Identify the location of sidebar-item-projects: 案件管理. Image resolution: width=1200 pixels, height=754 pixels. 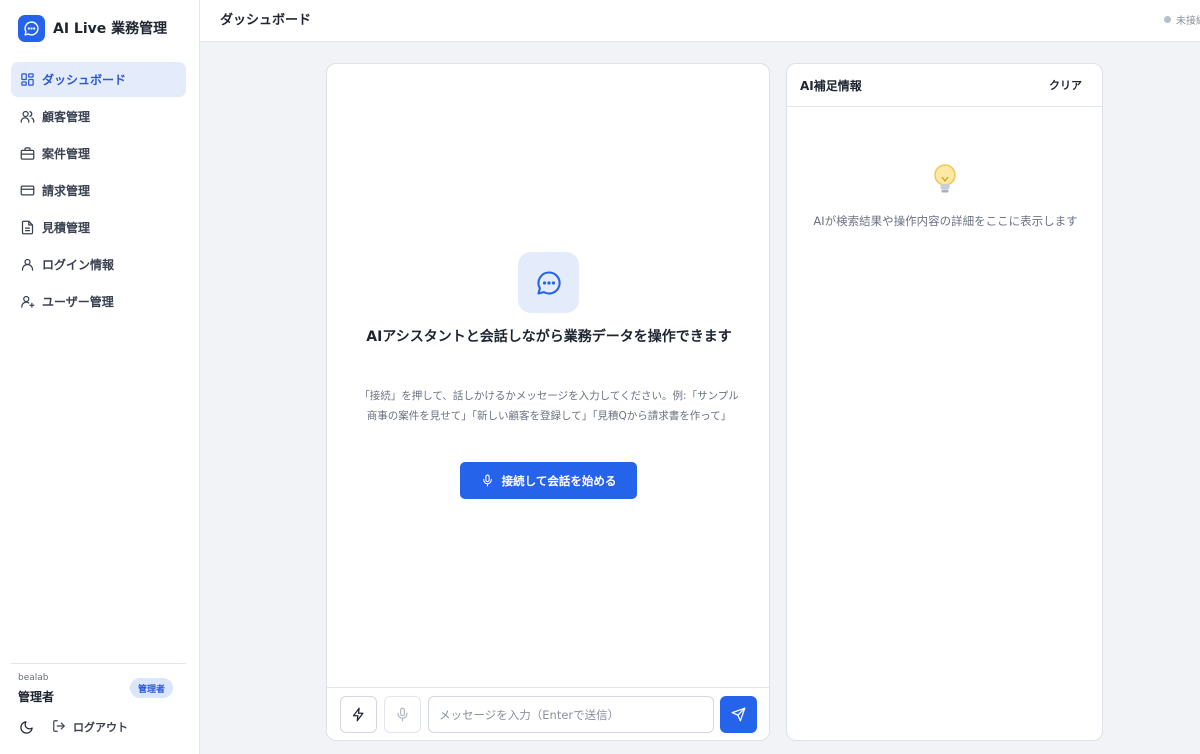
(98, 153).